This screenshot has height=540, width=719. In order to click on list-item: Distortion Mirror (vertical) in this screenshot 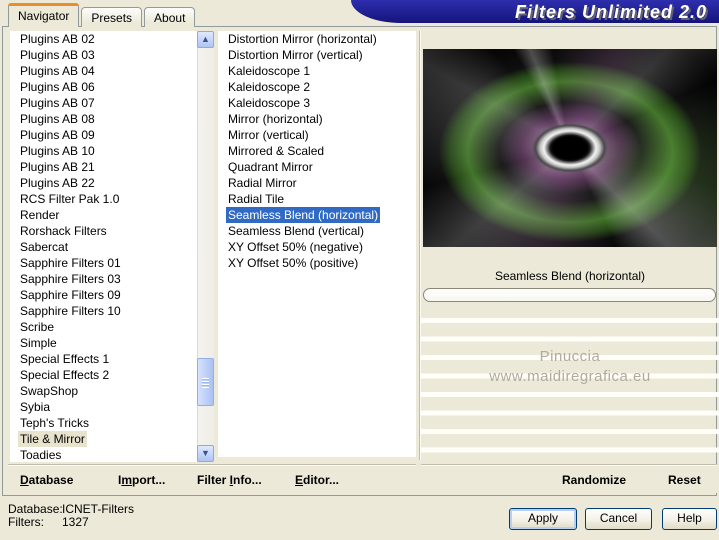, I will do `click(317, 55)`.